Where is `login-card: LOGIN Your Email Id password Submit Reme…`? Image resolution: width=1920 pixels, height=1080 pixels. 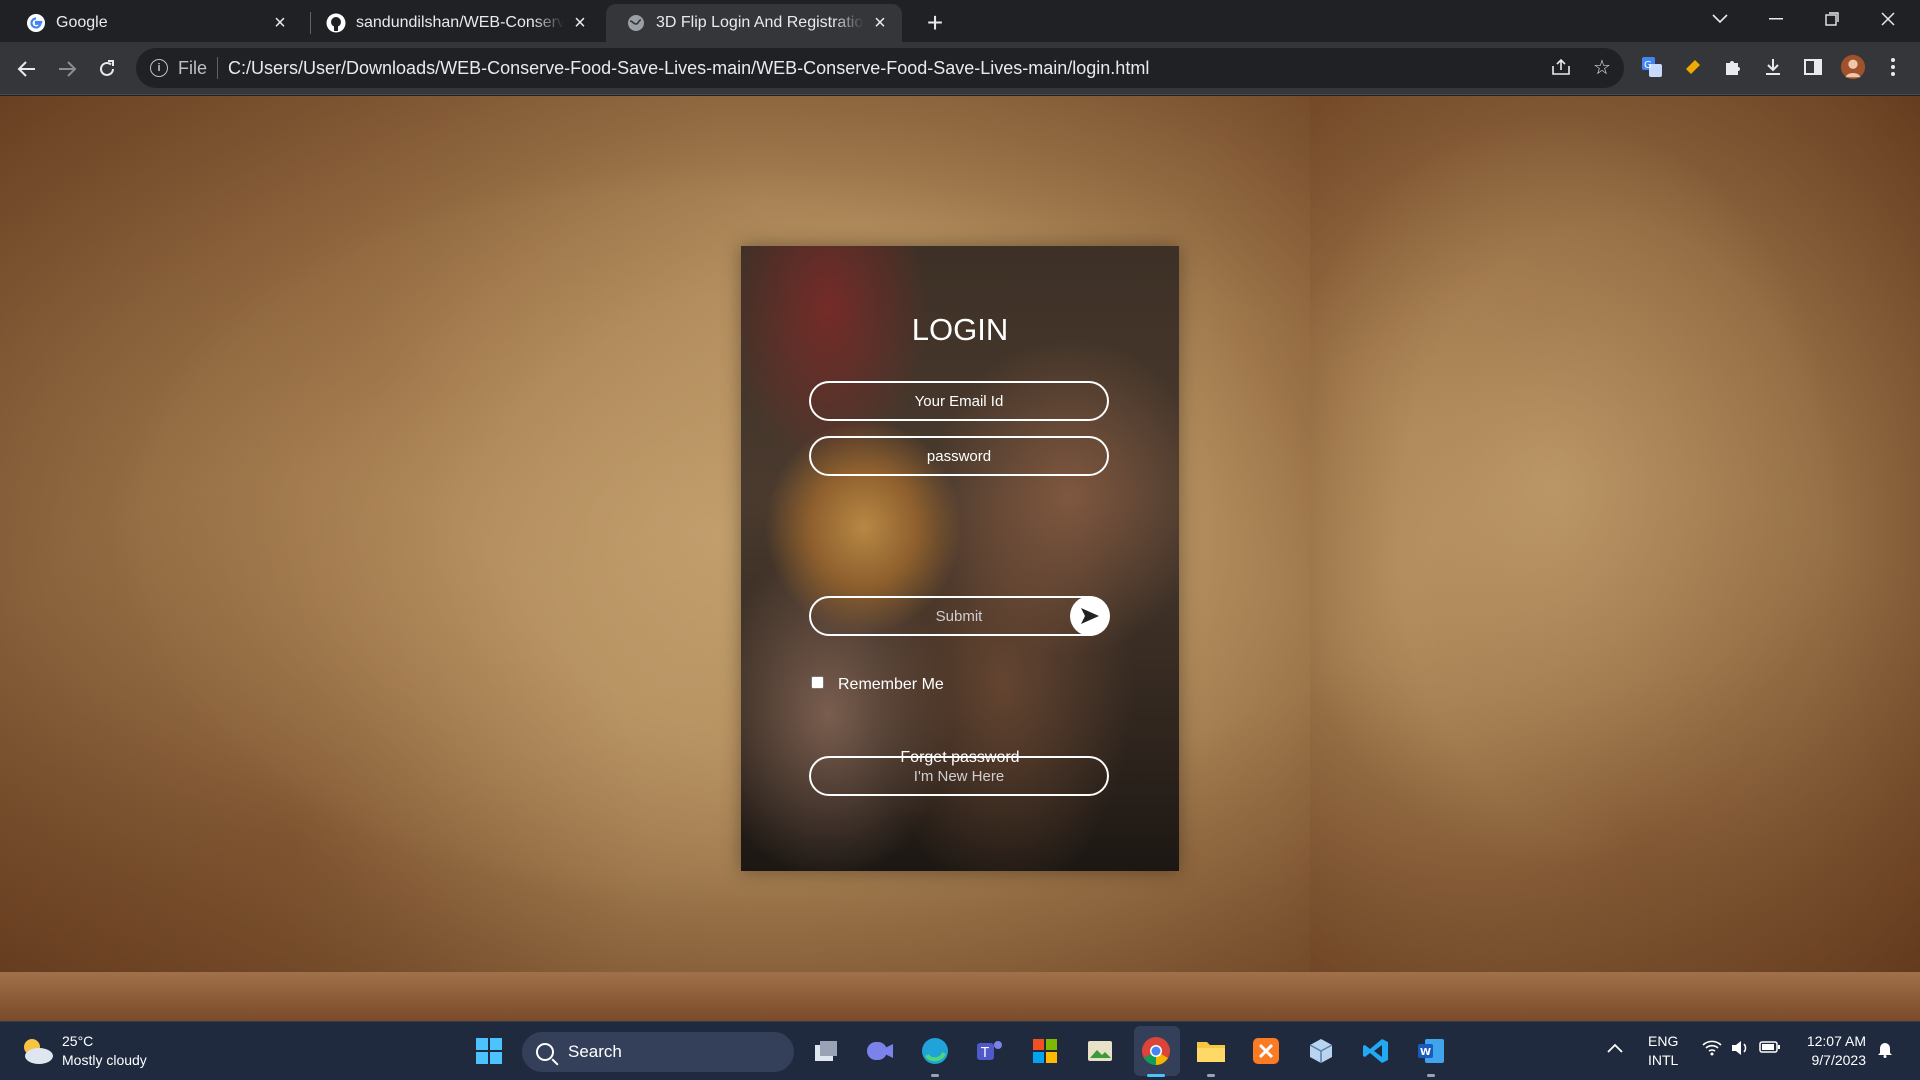
login-card: LOGIN Your Email Id password Submit Reme… is located at coordinates (960, 558).